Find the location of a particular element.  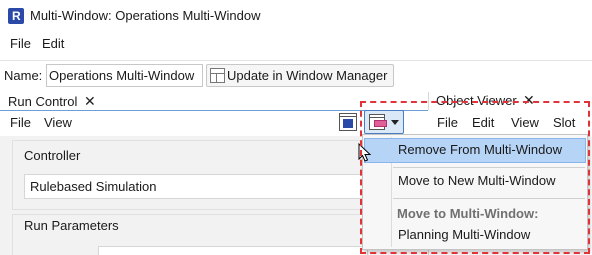

menu-item-label: Remove From Multi-Window is located at coordinates (480, 149).